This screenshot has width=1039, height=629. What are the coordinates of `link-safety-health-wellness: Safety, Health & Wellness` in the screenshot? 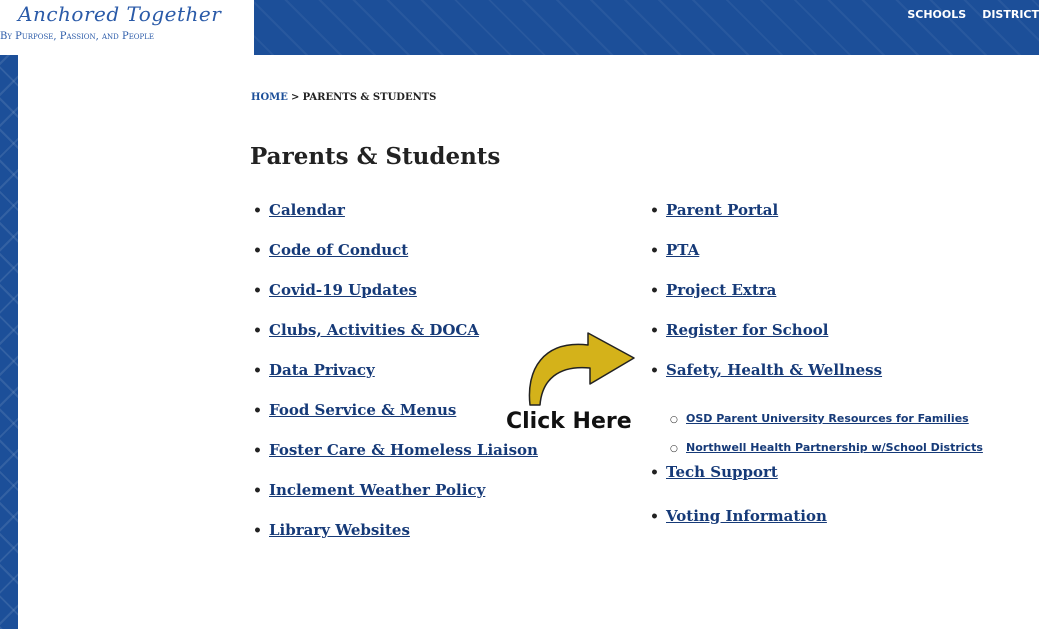 It's located at (774, 370).